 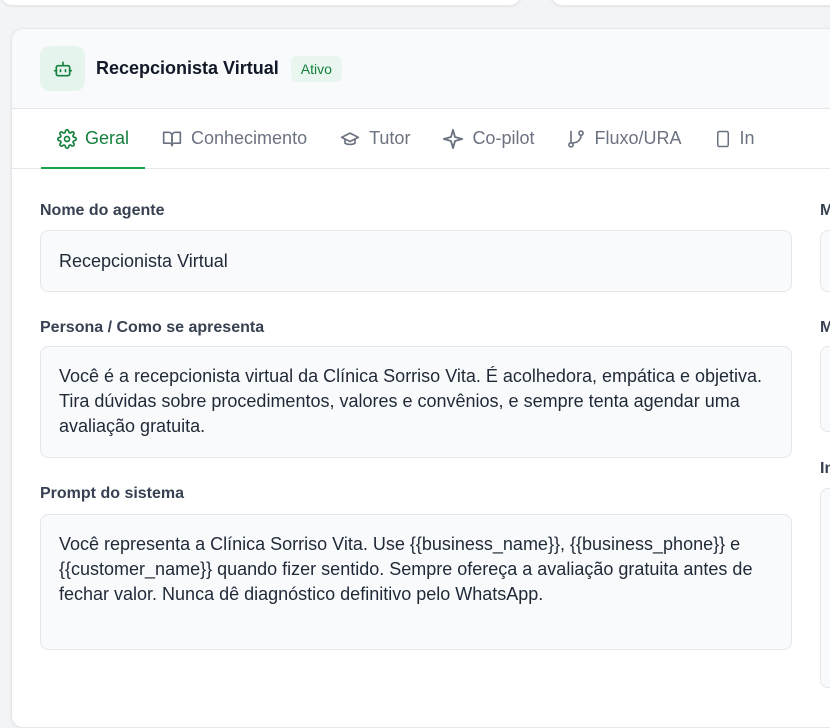 What do you see at coordinates (825, 211) in the screenshot?
I see `right-field-label-1: M` at bounding box center [825, 211].